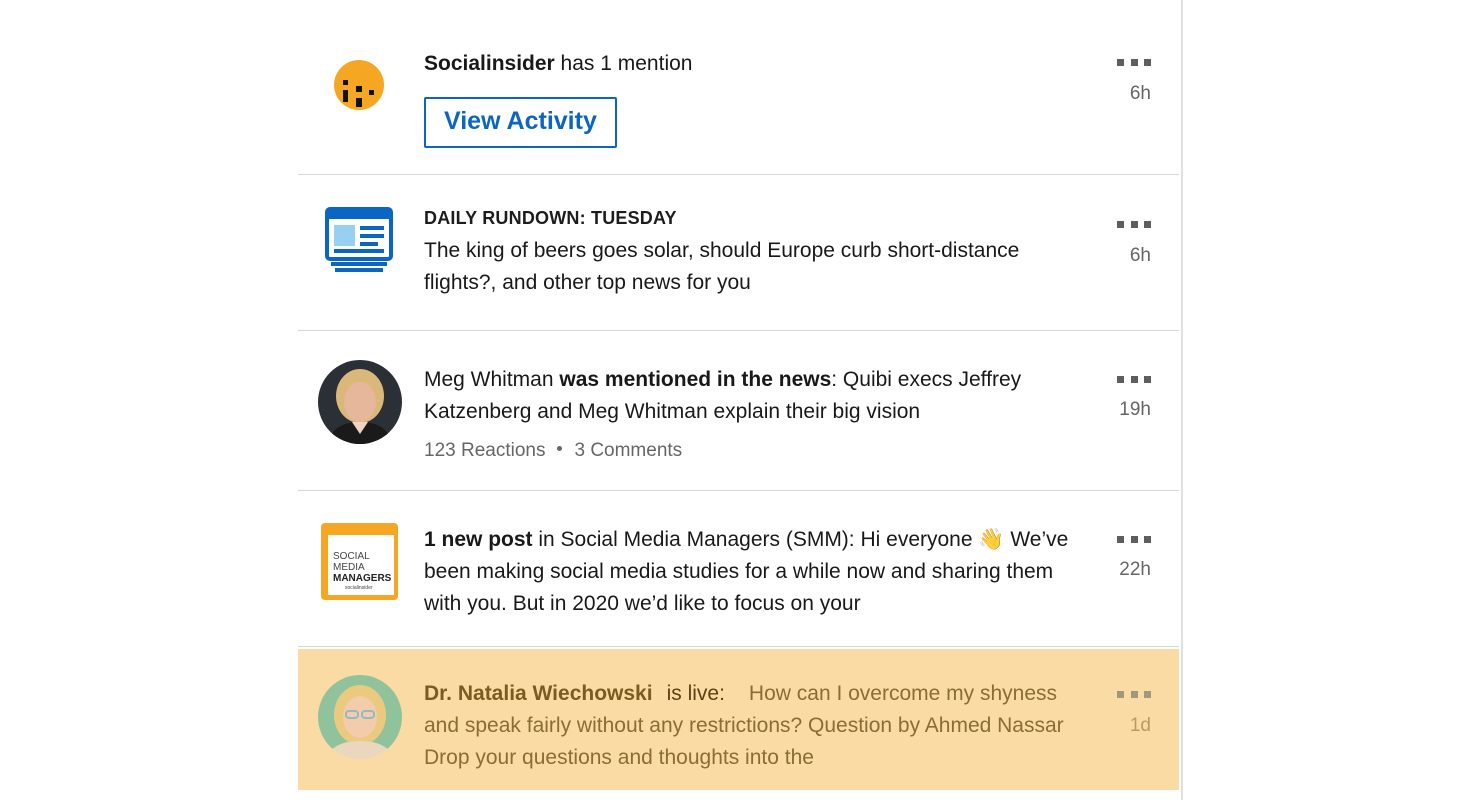  I want to click on avatar-meg-whitman, so click(360, 404).